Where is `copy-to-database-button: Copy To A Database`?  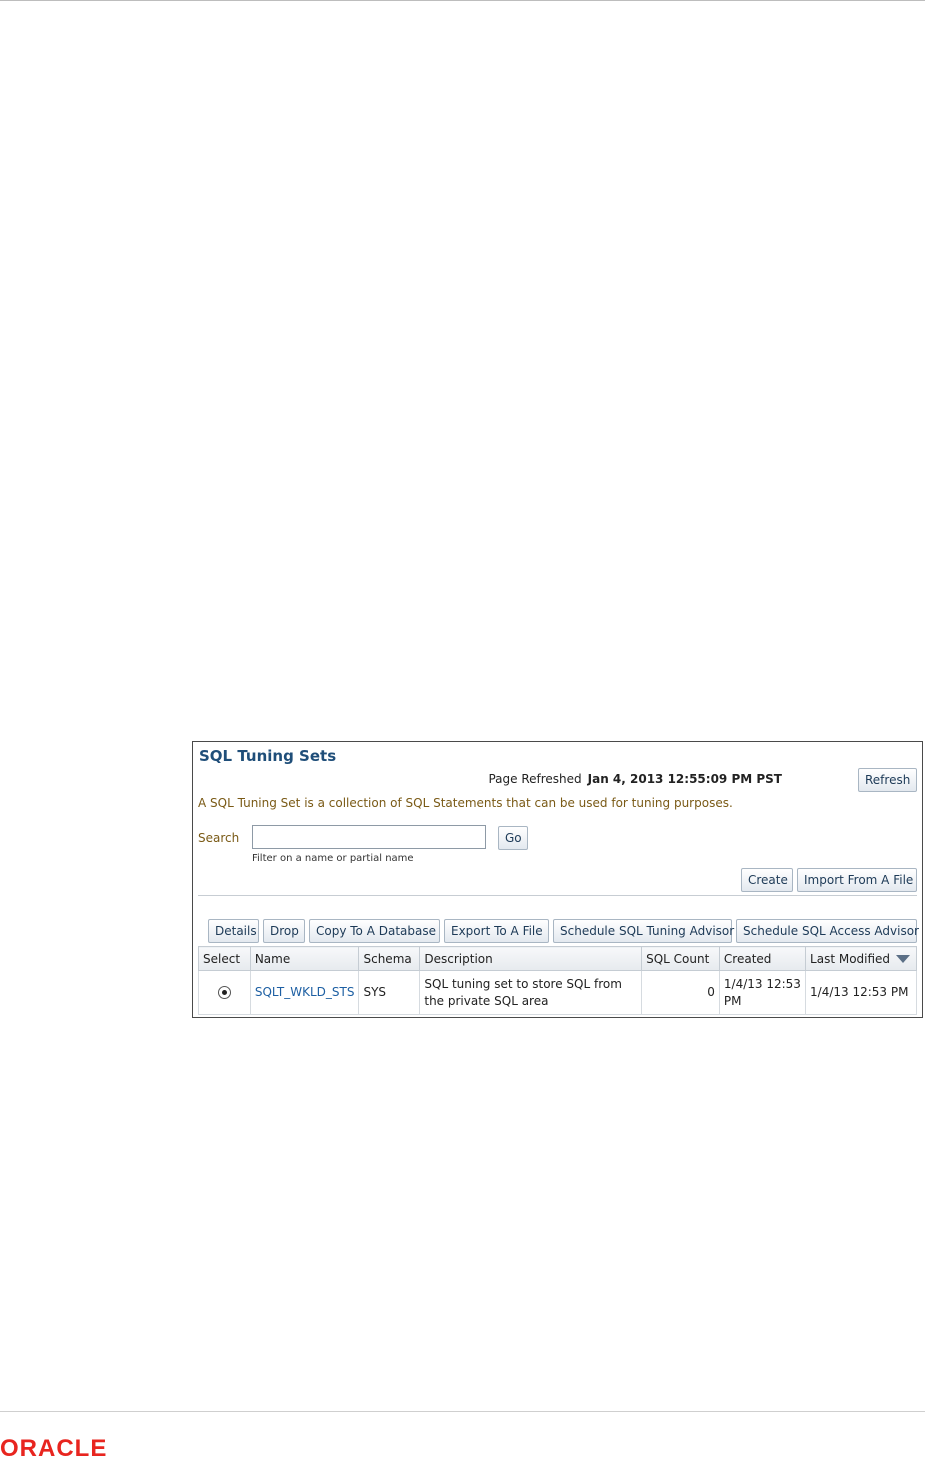 copy-to-database-button: Copy To A Database is located at coordinates (374, 931).